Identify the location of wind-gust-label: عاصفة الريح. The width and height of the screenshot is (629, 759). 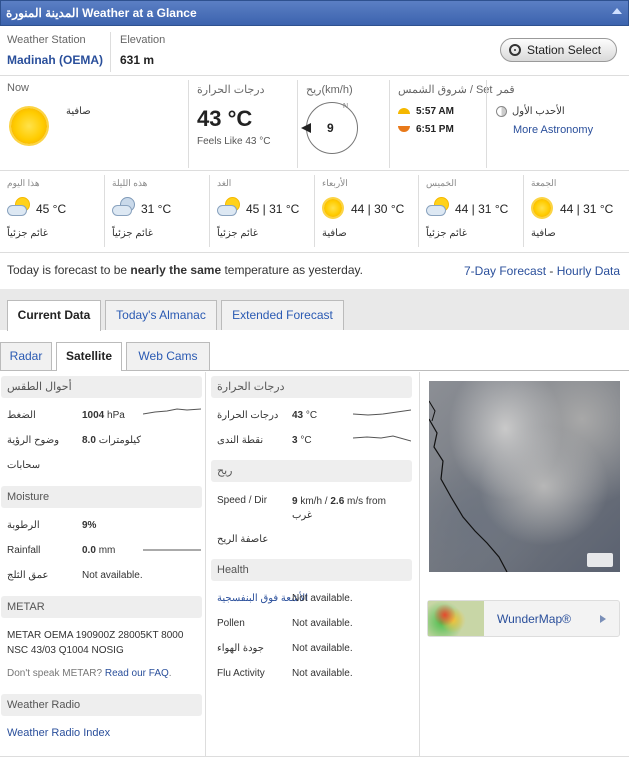
(243, 539).